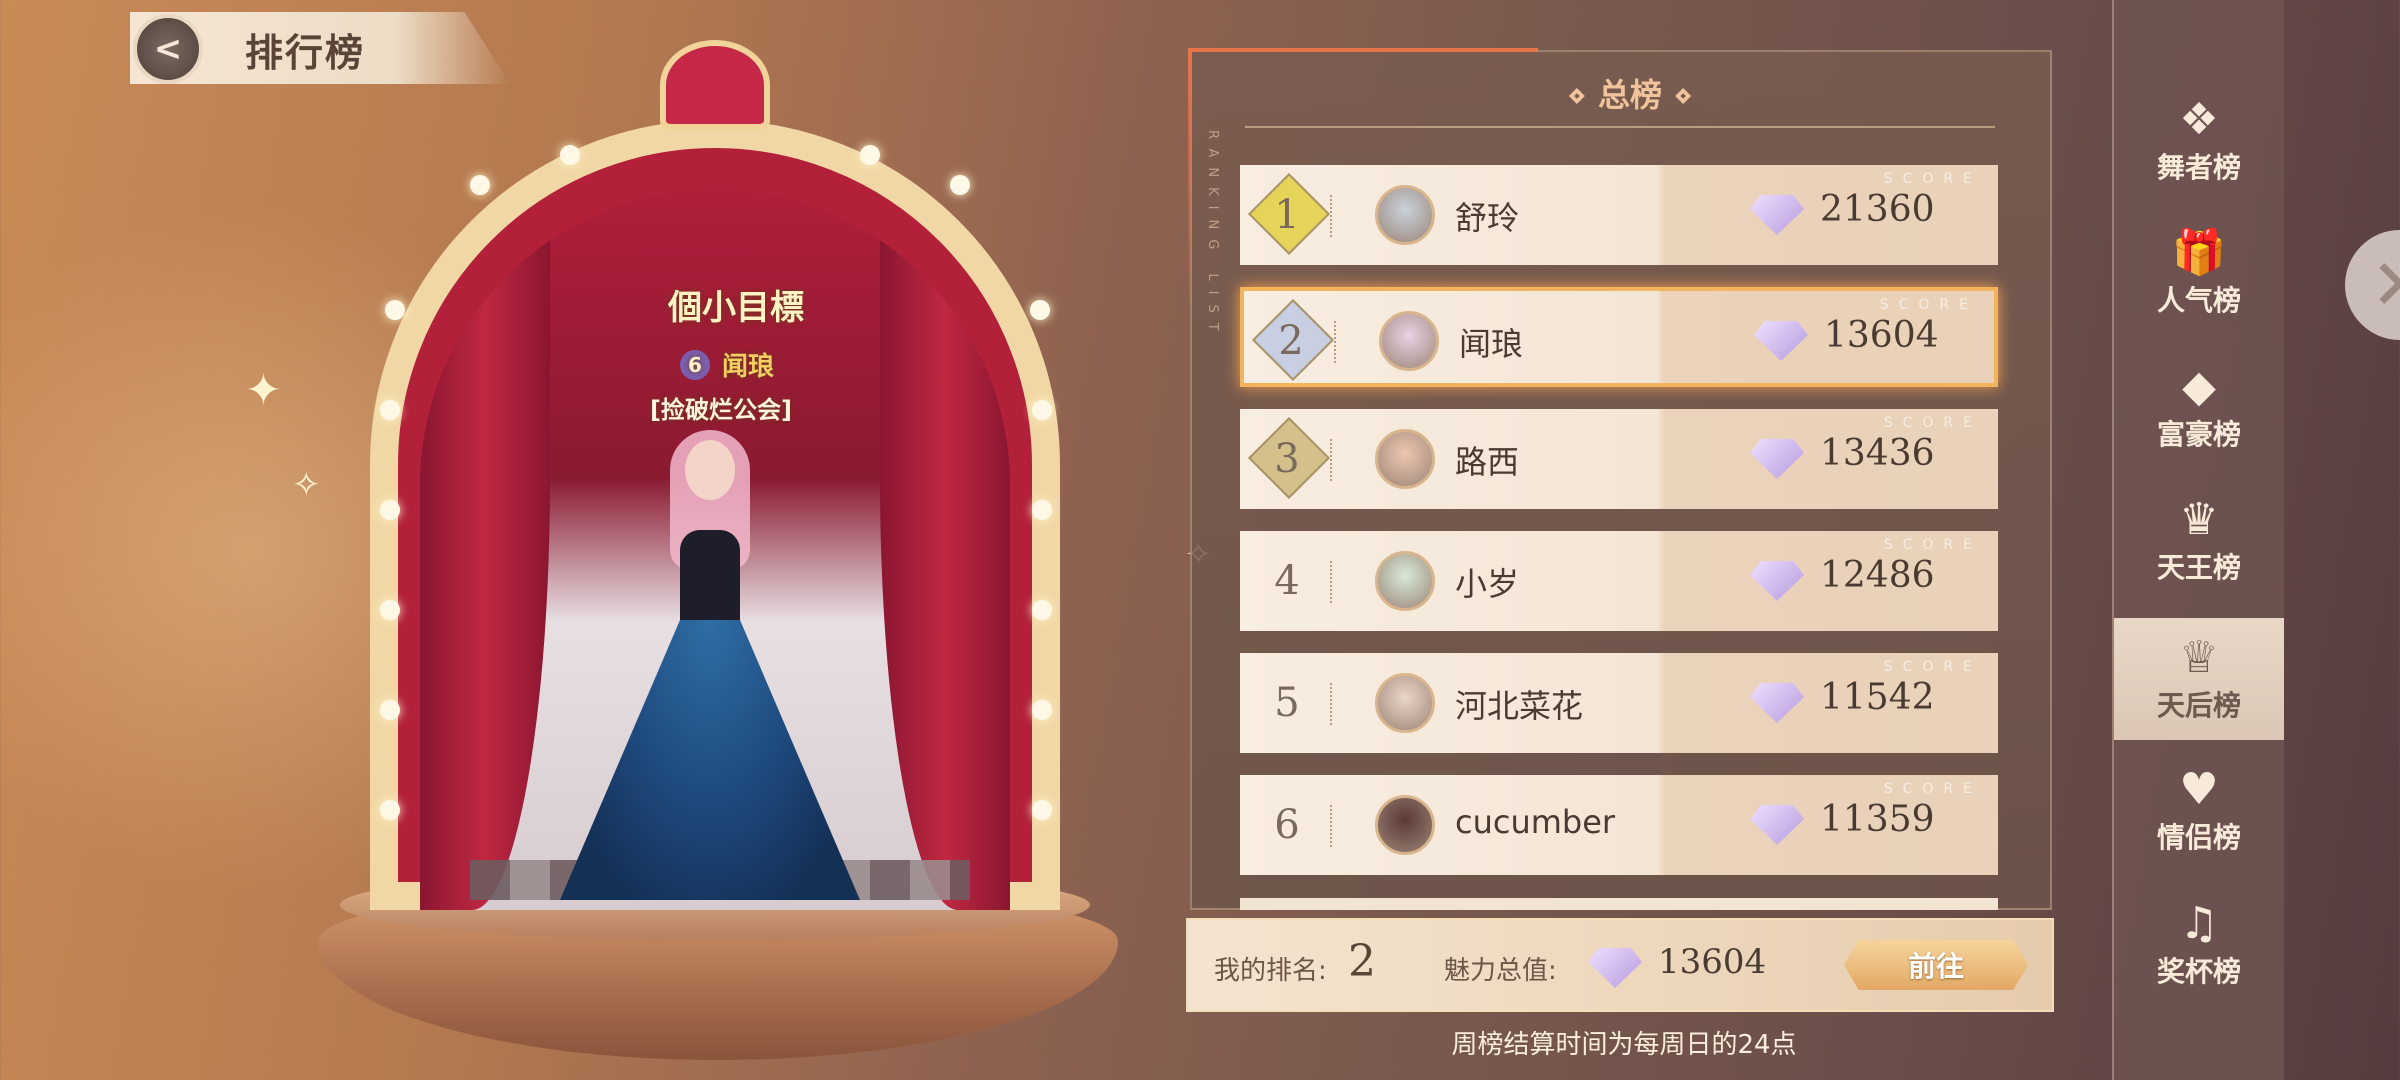 This screenshot has width=2400, height=1080. Describe the element at coordinates (2198, 300) in the screenshot. I see `nav-item-label: 人气榜` at that location.